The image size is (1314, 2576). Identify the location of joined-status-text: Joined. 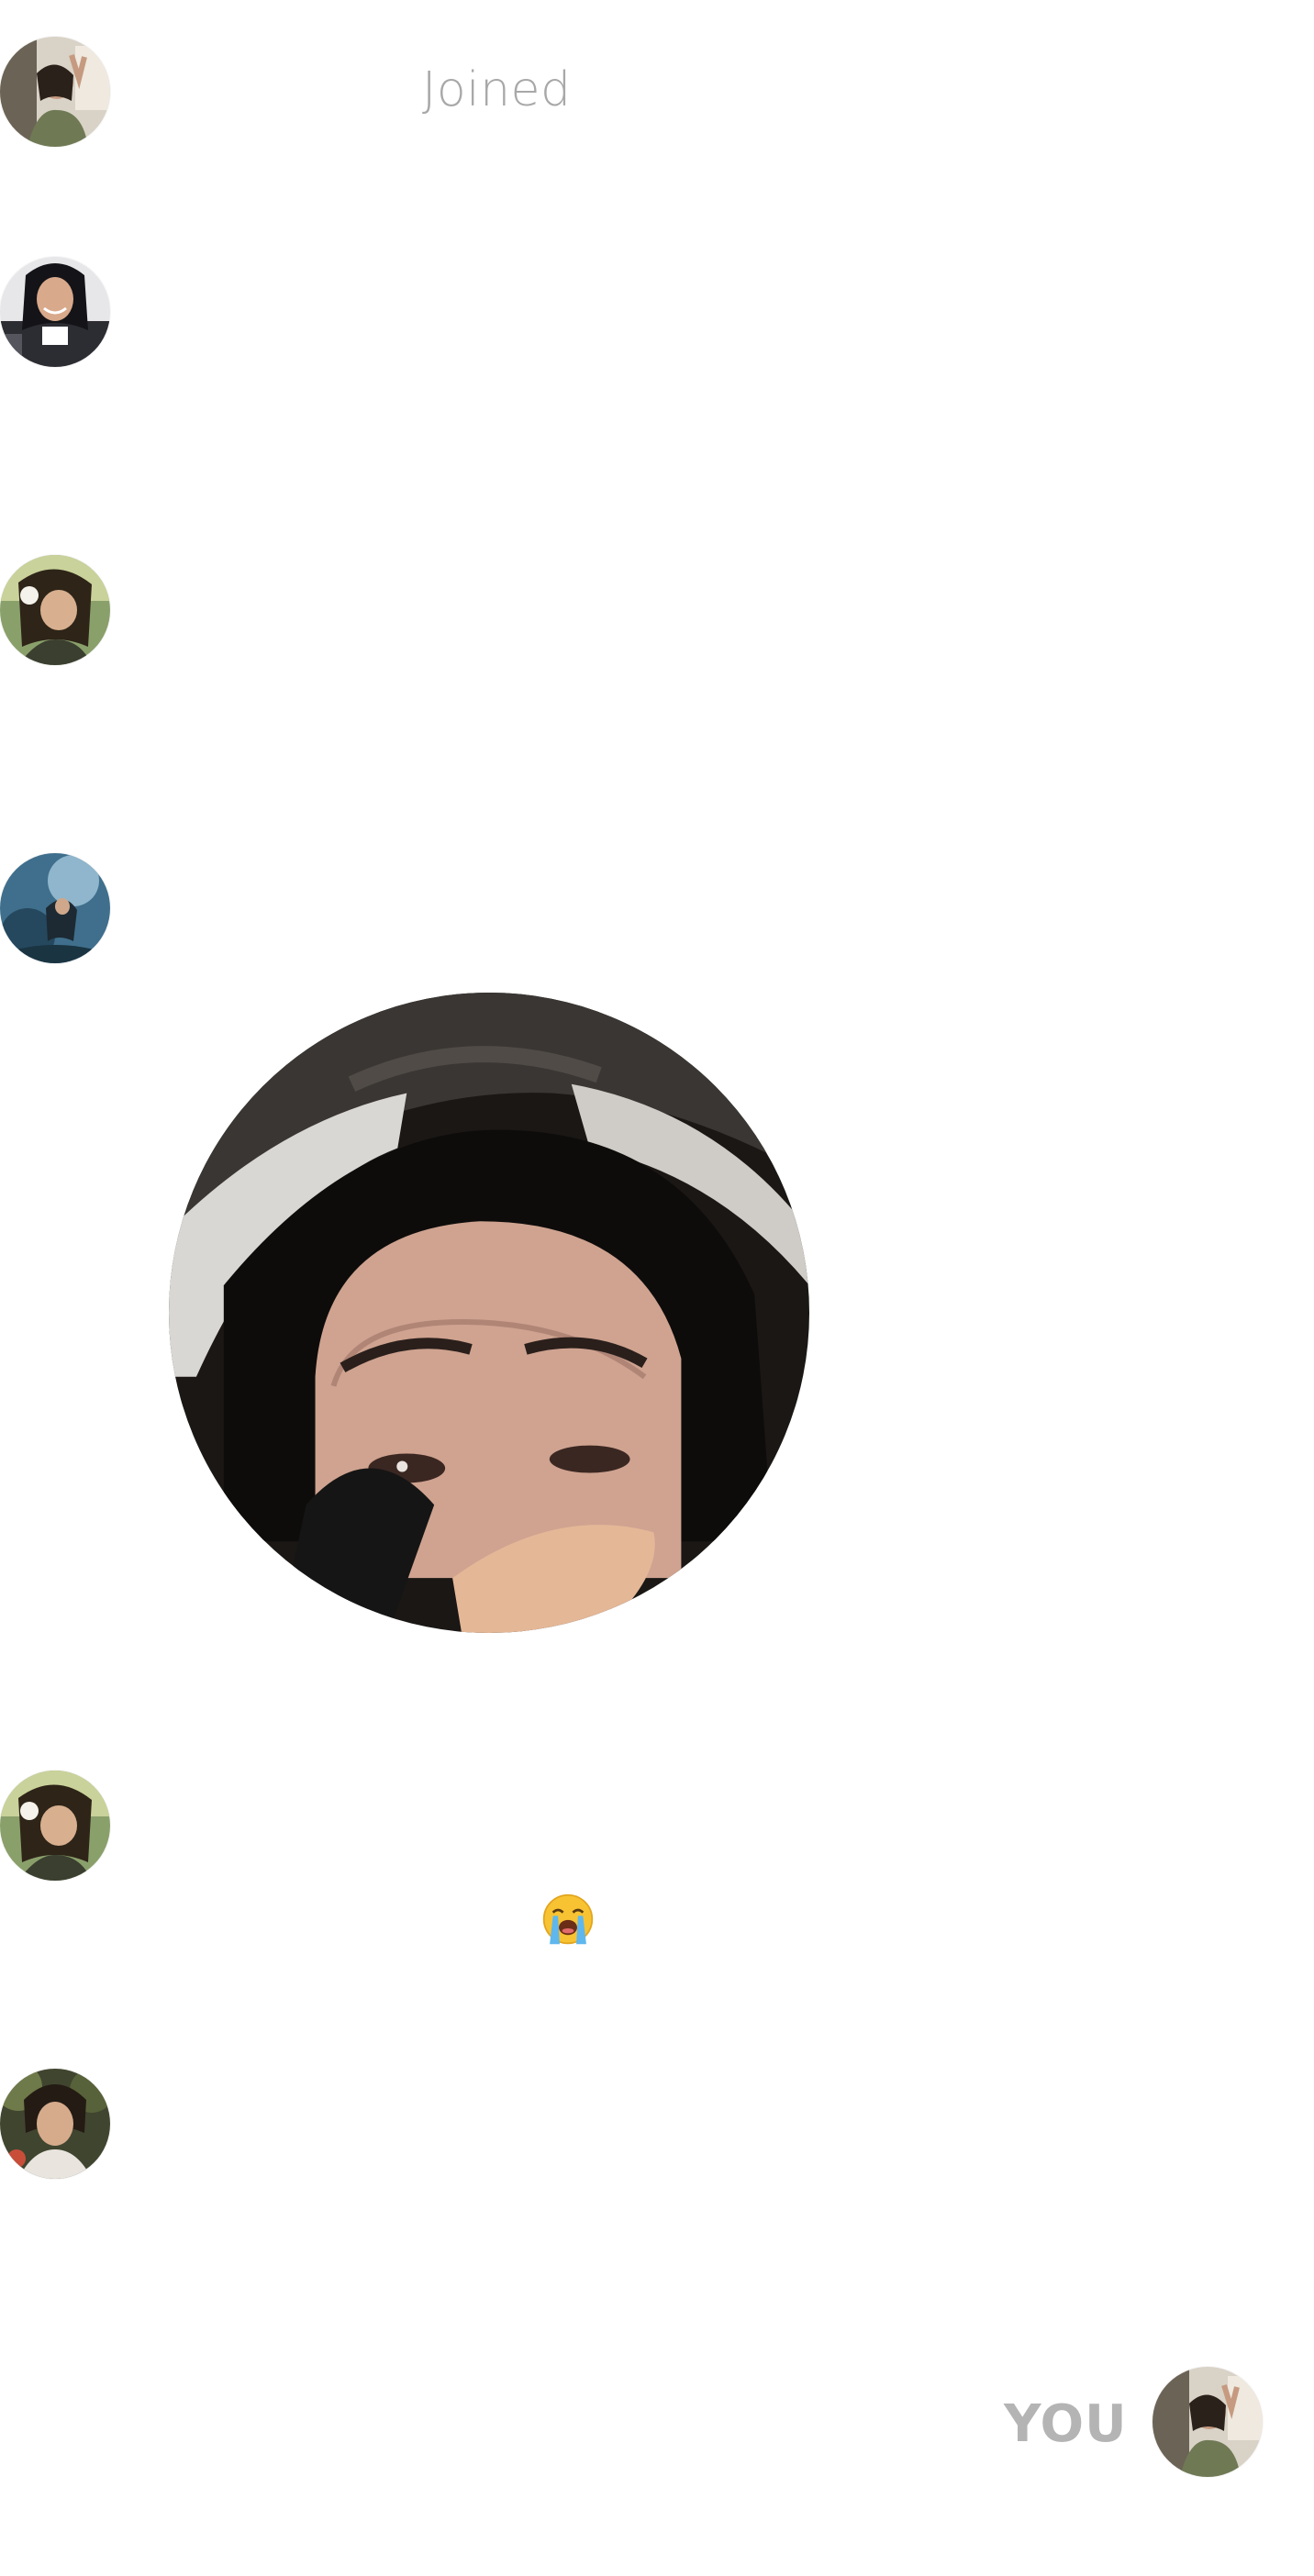
(497, 89).